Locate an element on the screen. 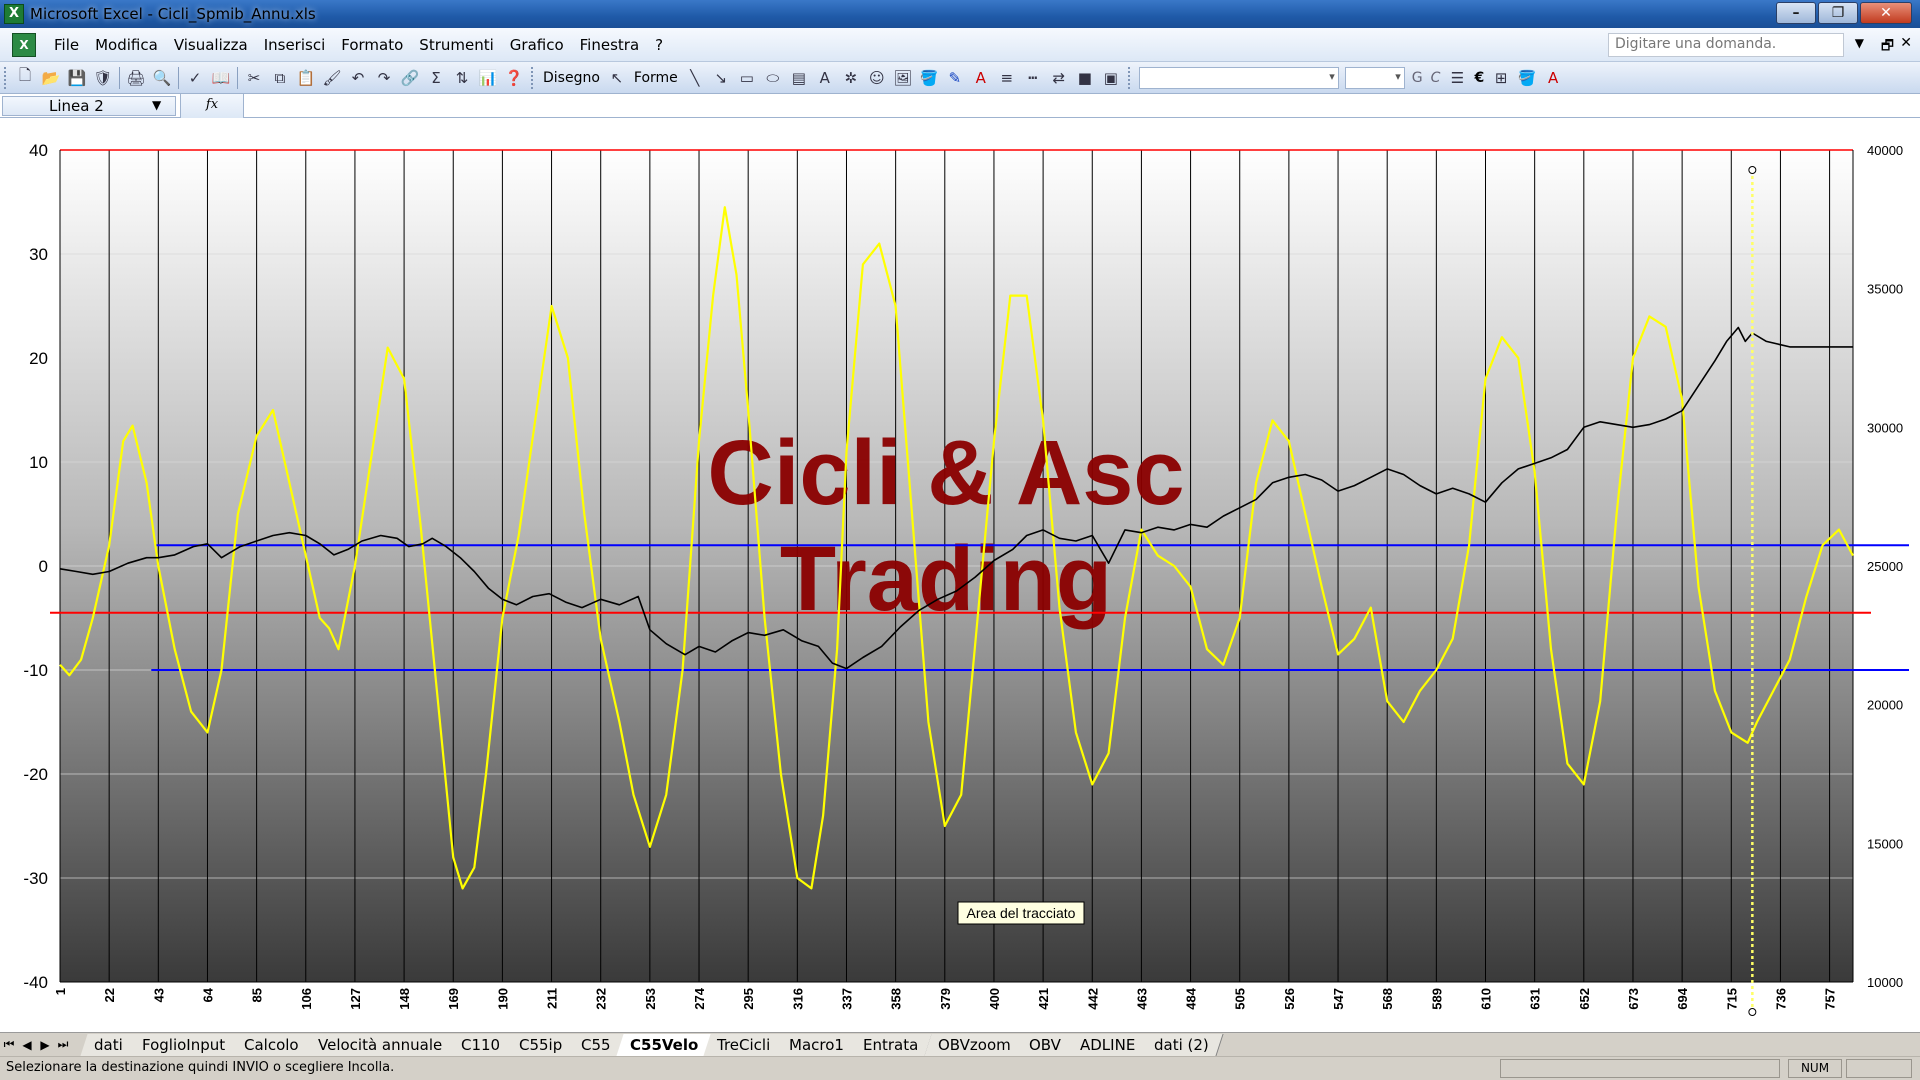 This screenshot has width=1920, height=1080. sheet-tab-label: C110 is located at coordinates (480, 1044).